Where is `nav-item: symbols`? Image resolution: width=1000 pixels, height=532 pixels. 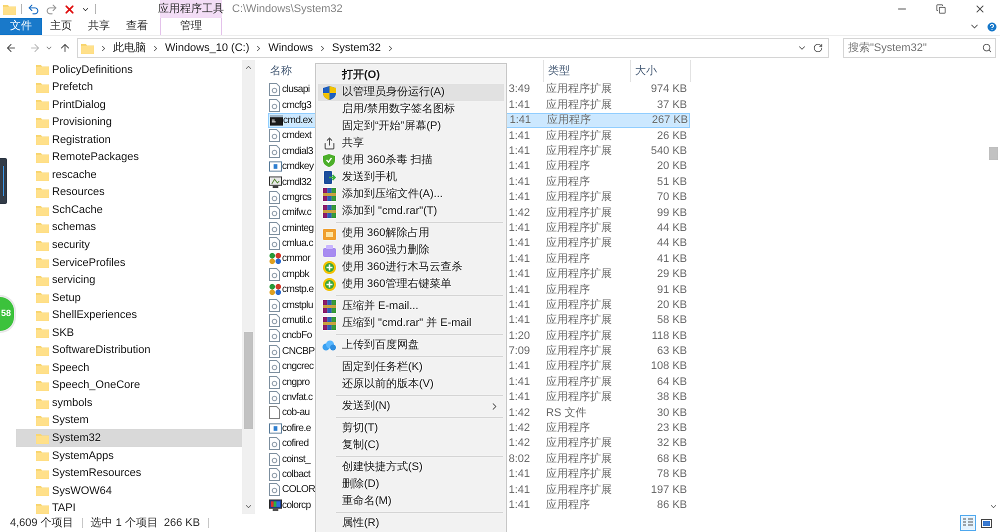
nav-item: symbols is located at coordinates (129, 403).